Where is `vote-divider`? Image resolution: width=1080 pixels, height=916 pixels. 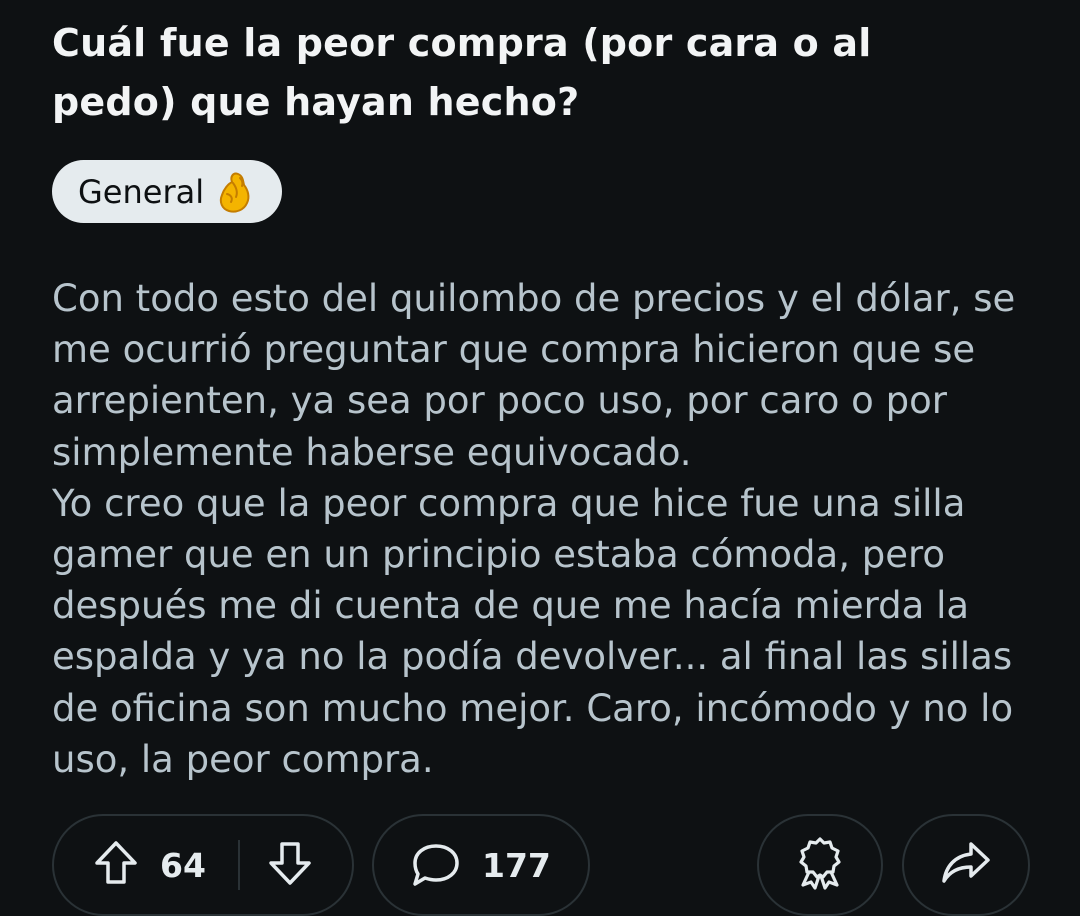 vote-divider is located at coordinates (238, 865).